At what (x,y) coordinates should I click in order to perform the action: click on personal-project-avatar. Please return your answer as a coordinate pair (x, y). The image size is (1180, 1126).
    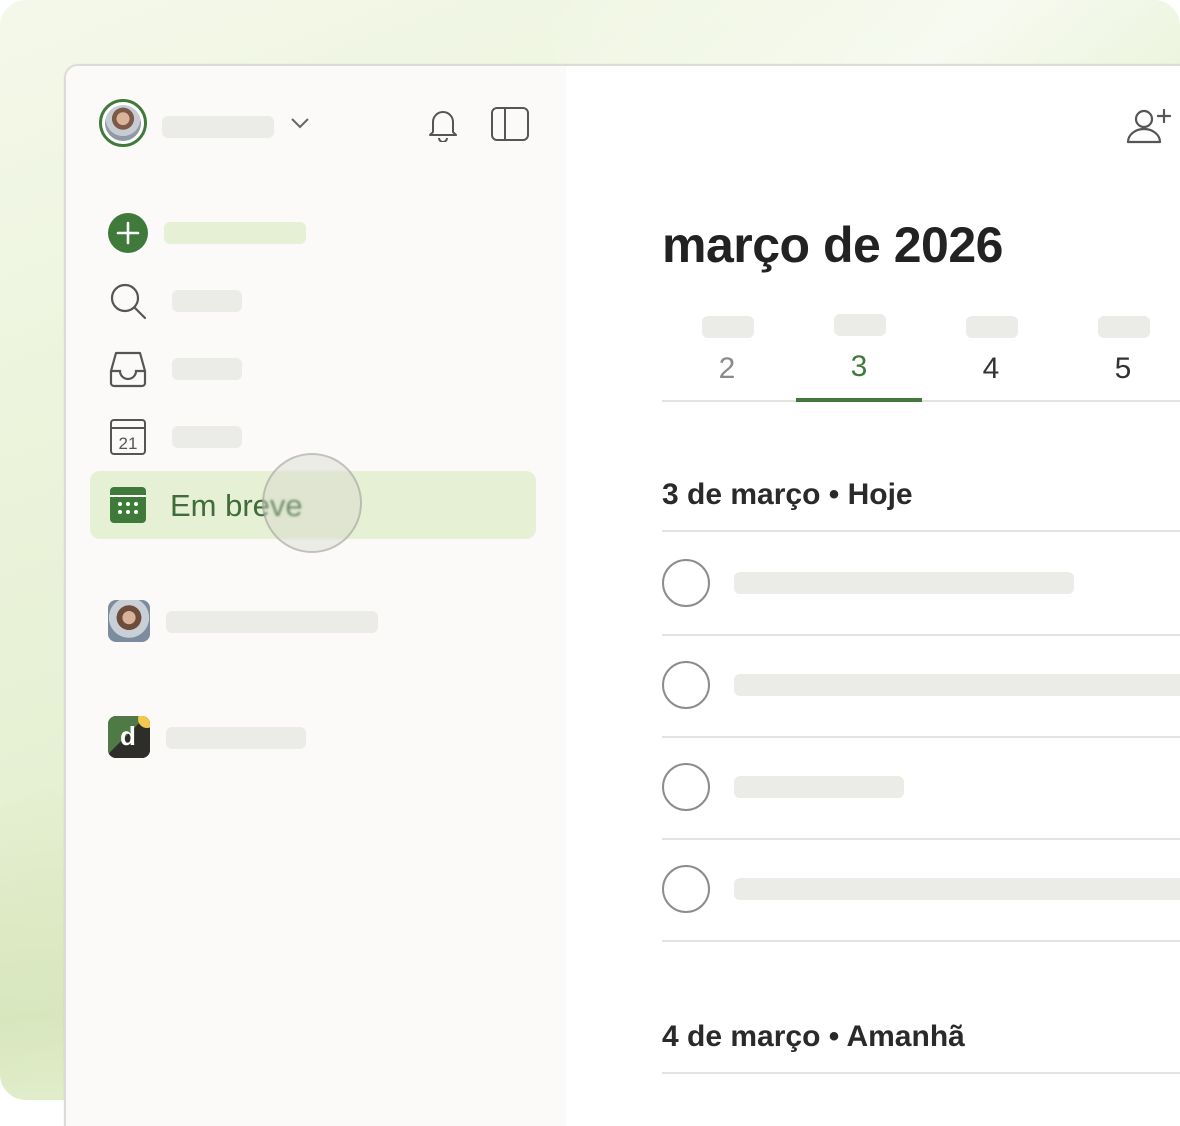
    Looking at the image, I should click on (129, 621).